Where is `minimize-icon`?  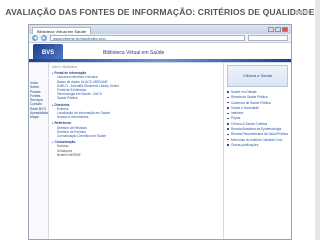 minimize-icon is located at coordinates (271, 29).